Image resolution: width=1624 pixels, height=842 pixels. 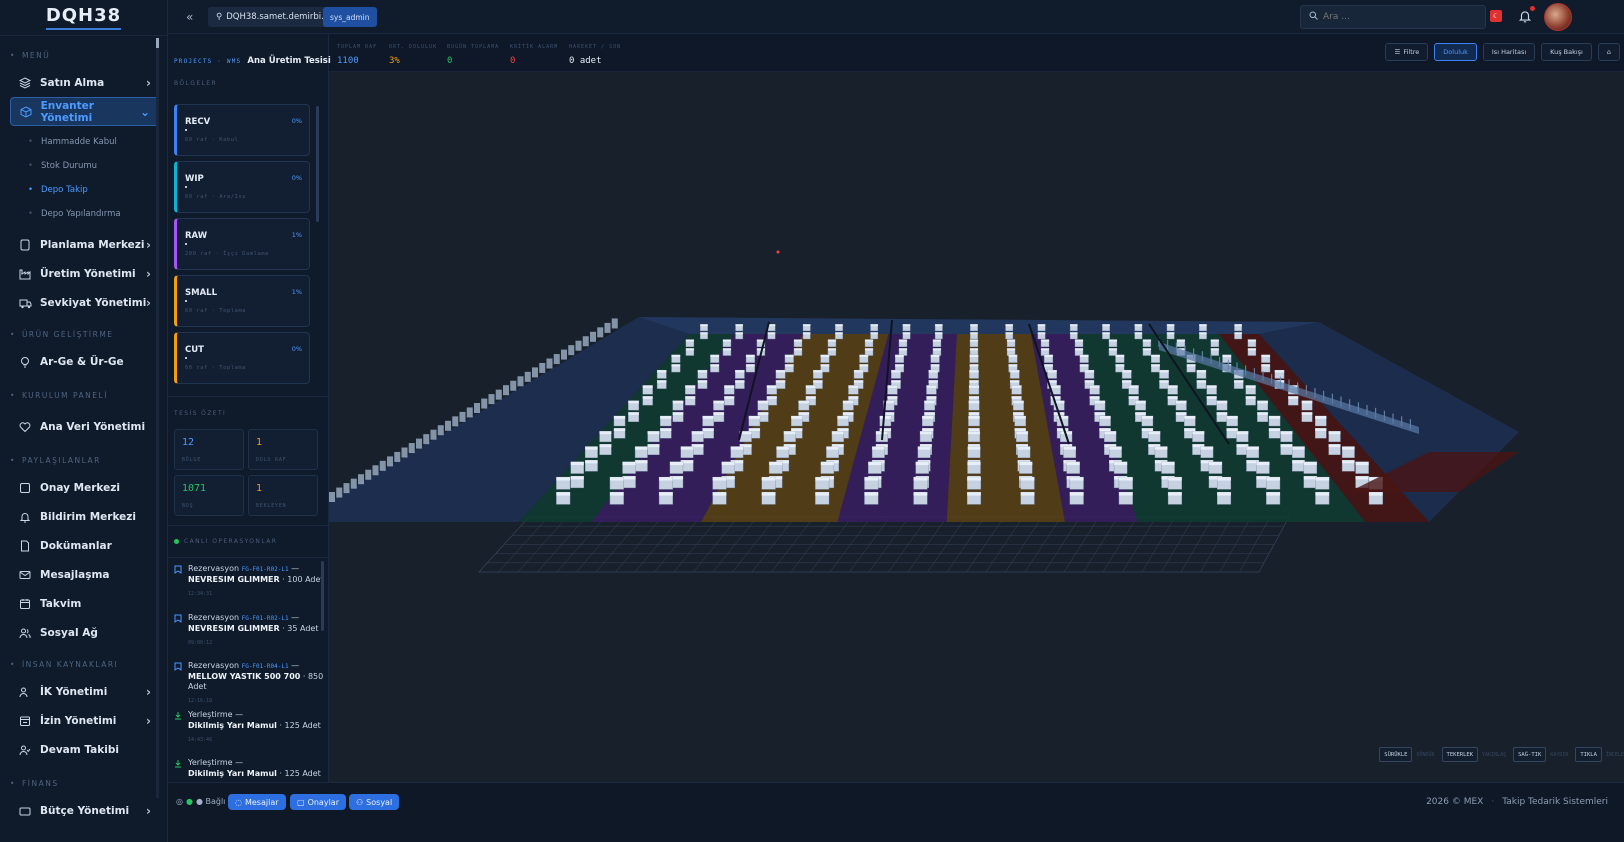 I want to click on subitem-hammadde-kabul: Hammadde Kabul, so click(x=83, y=142).